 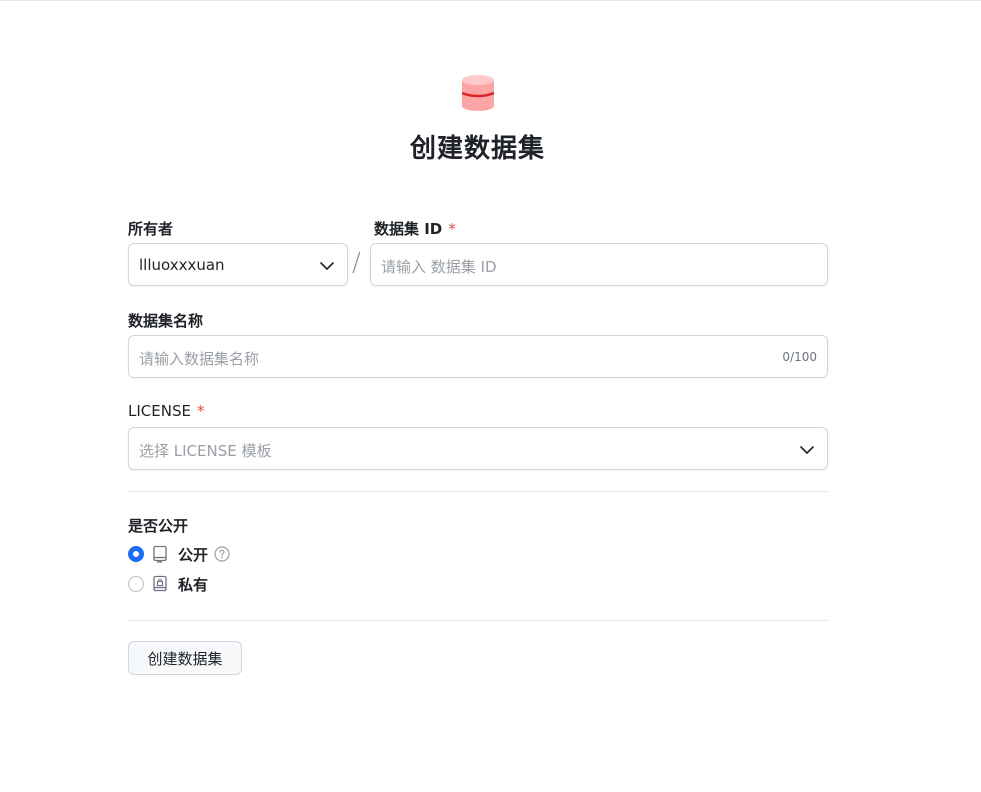 What do you see at coordinates (799, 357) in the screenshot?
I see `char-counter: 0/100` at bounding box center [799, 357].